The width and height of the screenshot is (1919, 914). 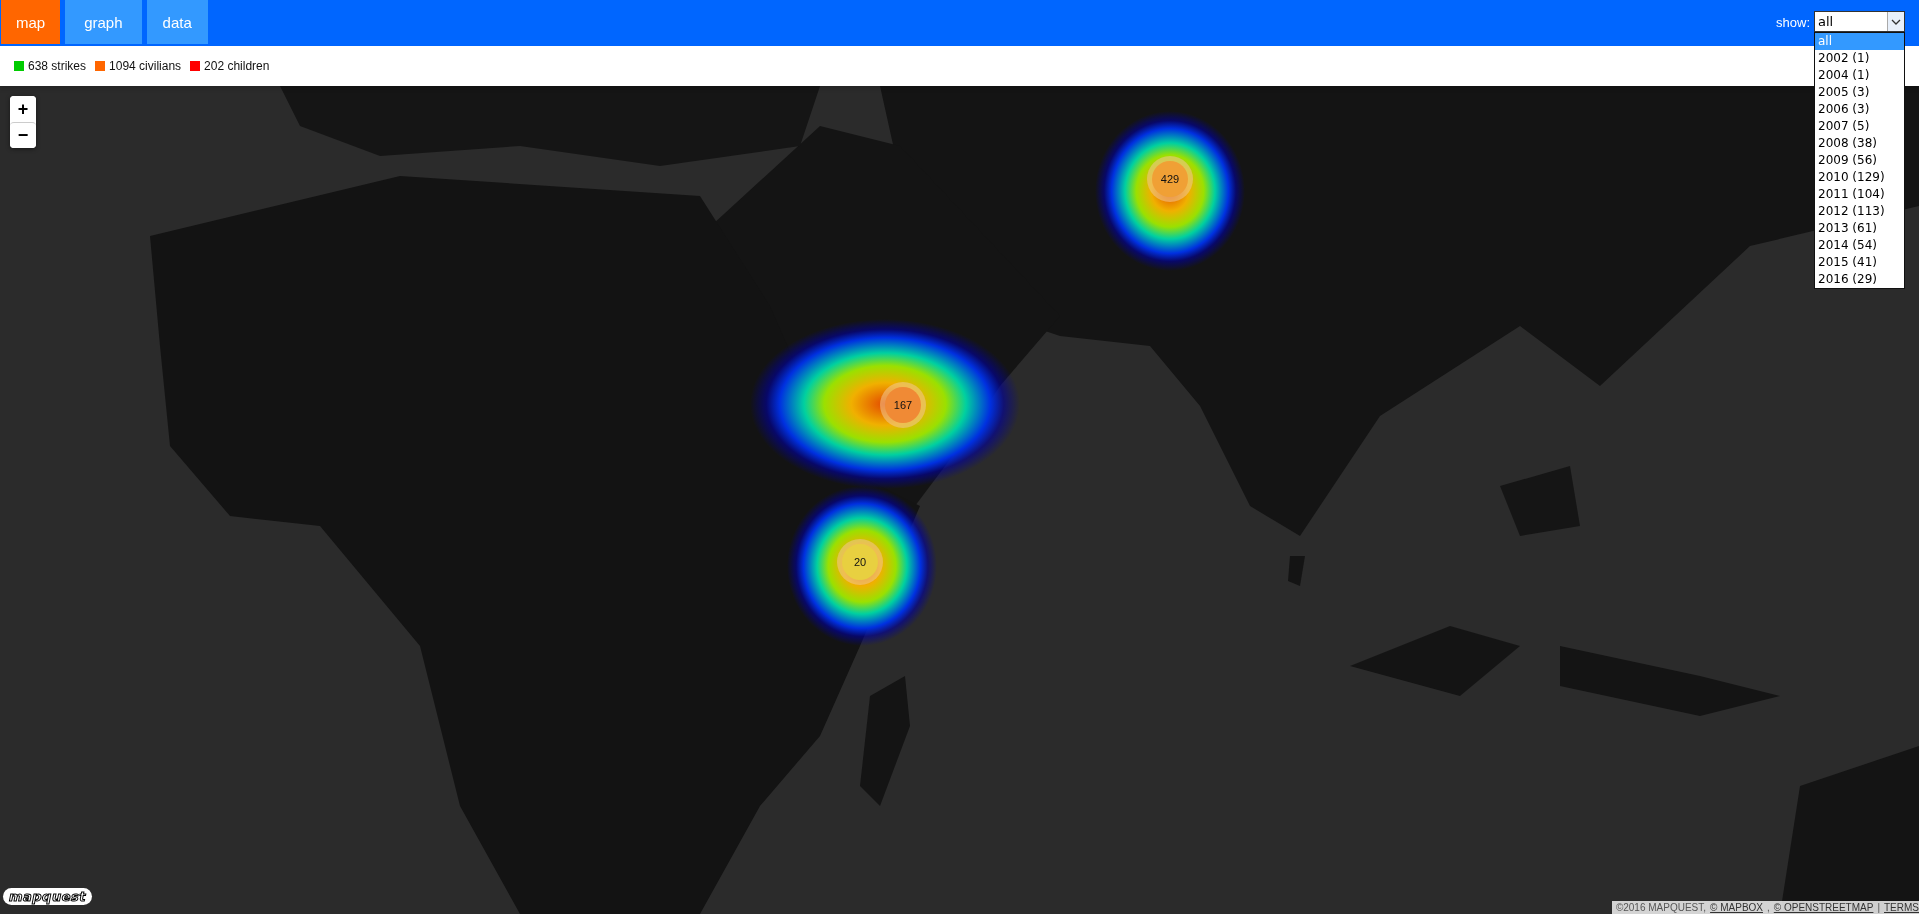 What do you see at coordinates (23, 135) in the screenshot?
I see `zoom-out-button: −` at bounding box center [23, 135].